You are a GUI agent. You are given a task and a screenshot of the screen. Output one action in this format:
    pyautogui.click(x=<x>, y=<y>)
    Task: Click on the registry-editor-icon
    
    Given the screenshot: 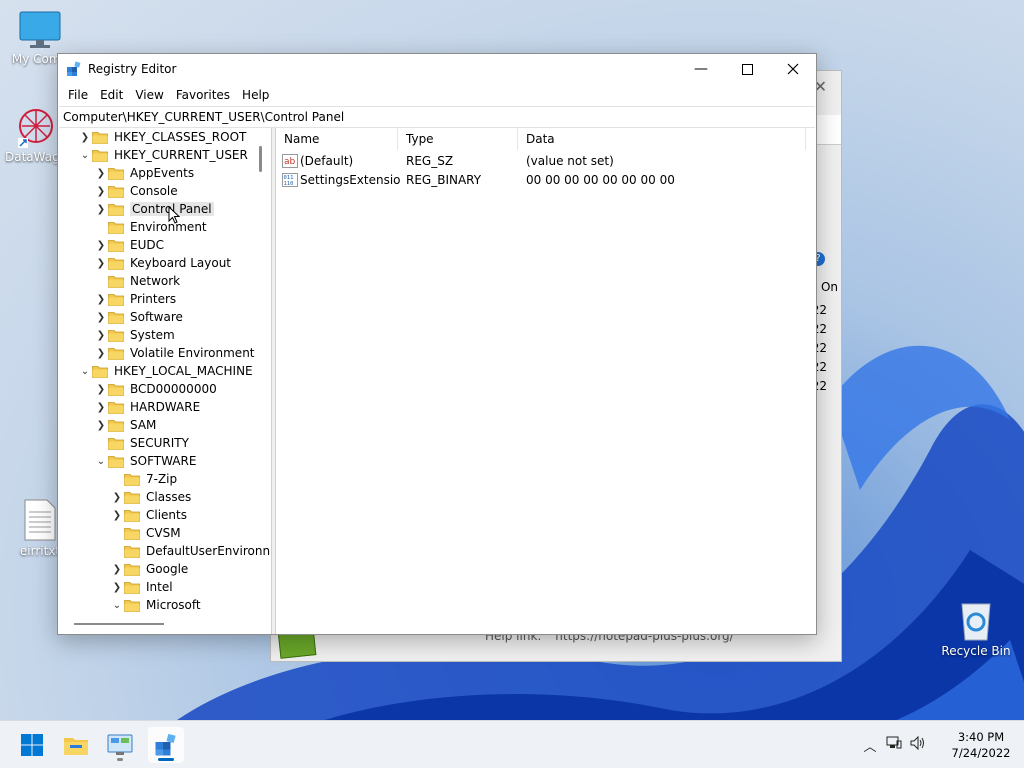 What is the action you would take?
    pyautogui.click(x=165, y=744)
    